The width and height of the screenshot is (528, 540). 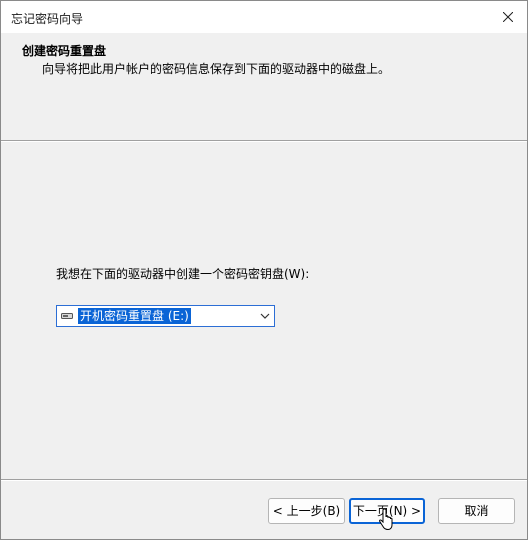 What do you see at coordinates (47, 19) in the screenshot?
I see `window-title: 忘记密码向导` at bounding box center [47, 19].